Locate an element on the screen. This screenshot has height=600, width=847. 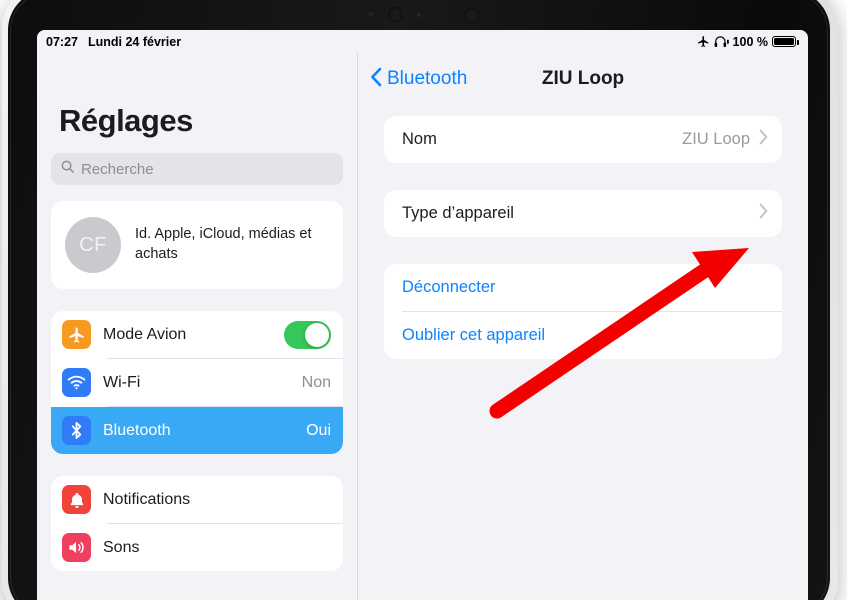
row-oublier-appareil: Oublier cet appareil is located at coordinates (583, 335).